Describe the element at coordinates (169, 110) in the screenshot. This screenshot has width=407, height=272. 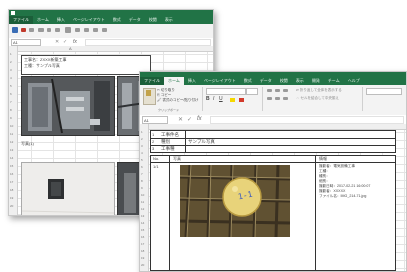
I see `clipboard-group-label: クリップボード` at that location.